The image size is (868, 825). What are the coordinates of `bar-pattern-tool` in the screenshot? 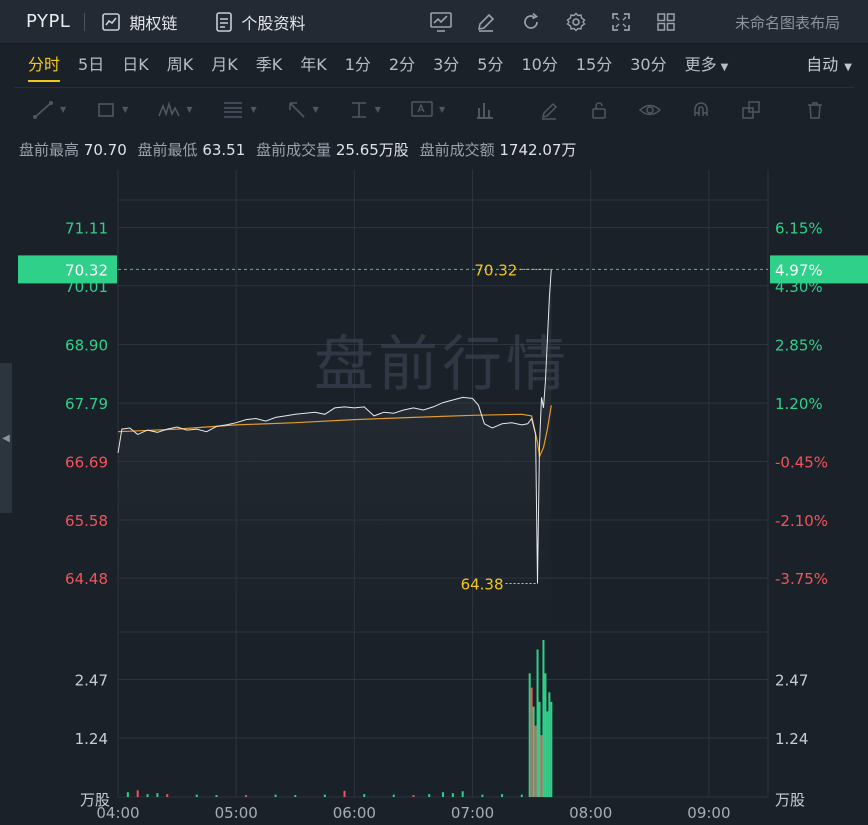 It's located at (485, 110).